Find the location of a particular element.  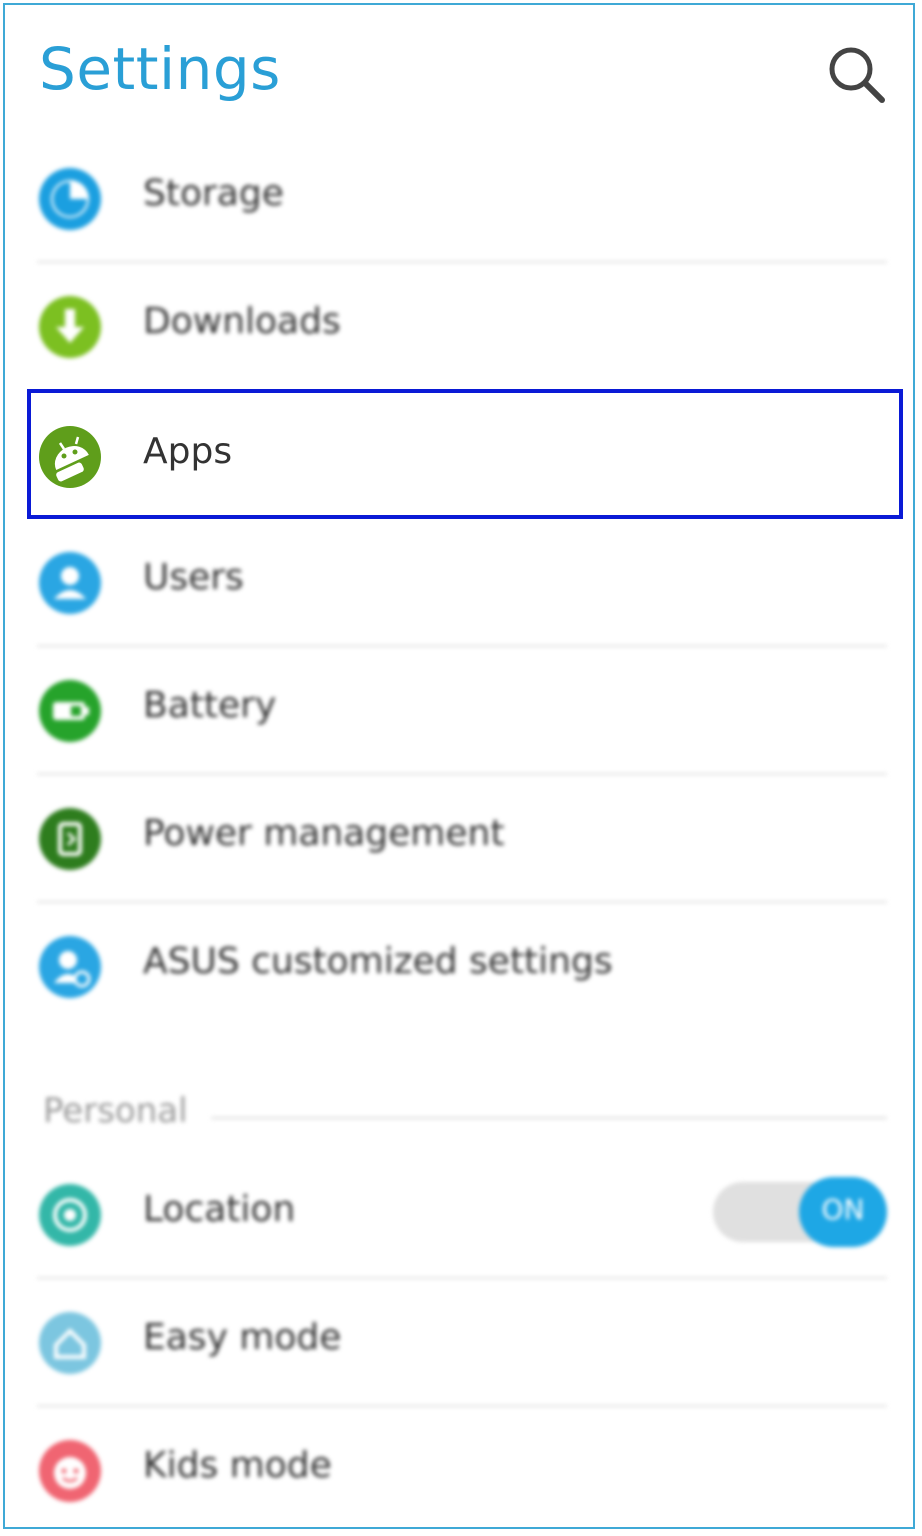

settings-item-label: Downloads is located at coordinates (242, 321).